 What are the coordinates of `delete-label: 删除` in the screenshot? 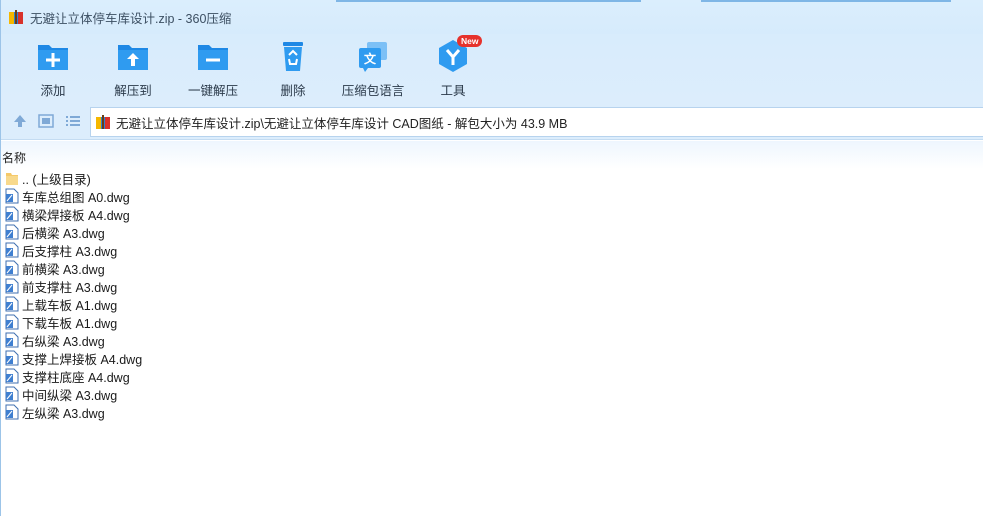 It's located at (293, 91).